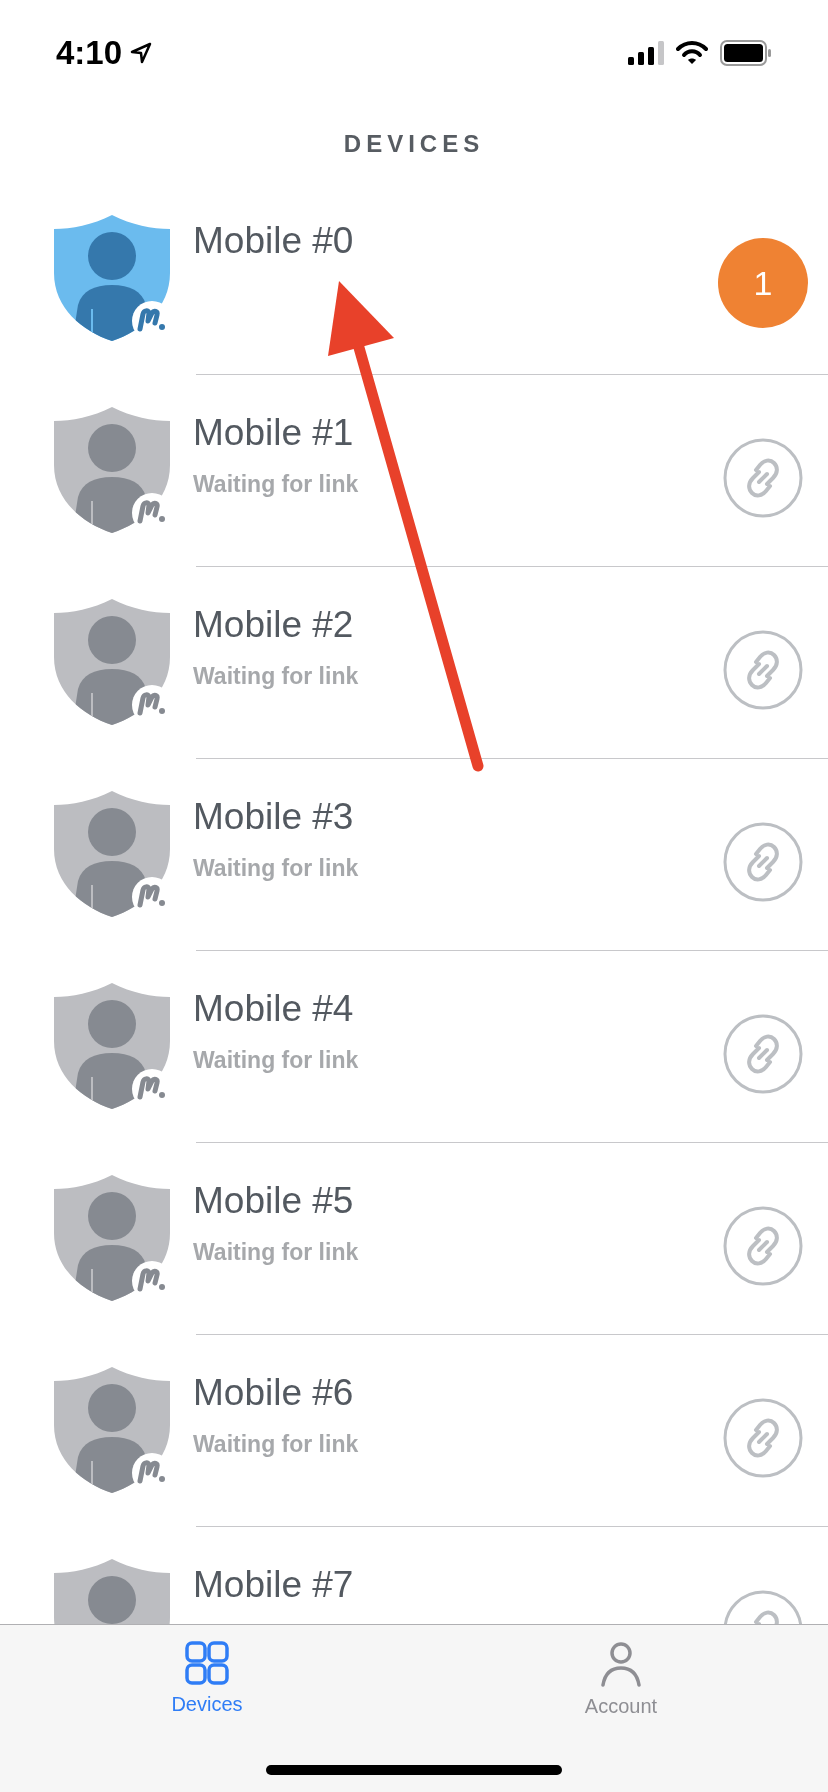 The height and width of the screenshot is (1792, 828). Describe the element at coordinates (414, 144) in the screenshot. I see `page-title: DEVICES` at that location.